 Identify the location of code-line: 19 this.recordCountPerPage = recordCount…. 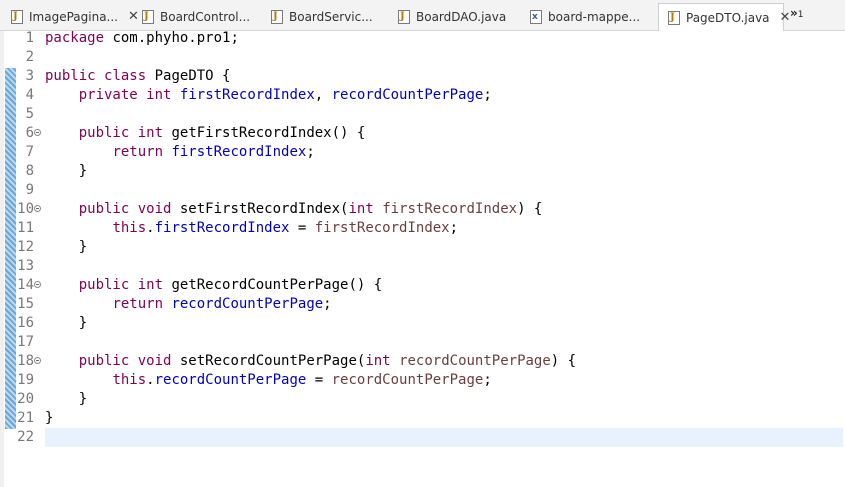
(422, 380).